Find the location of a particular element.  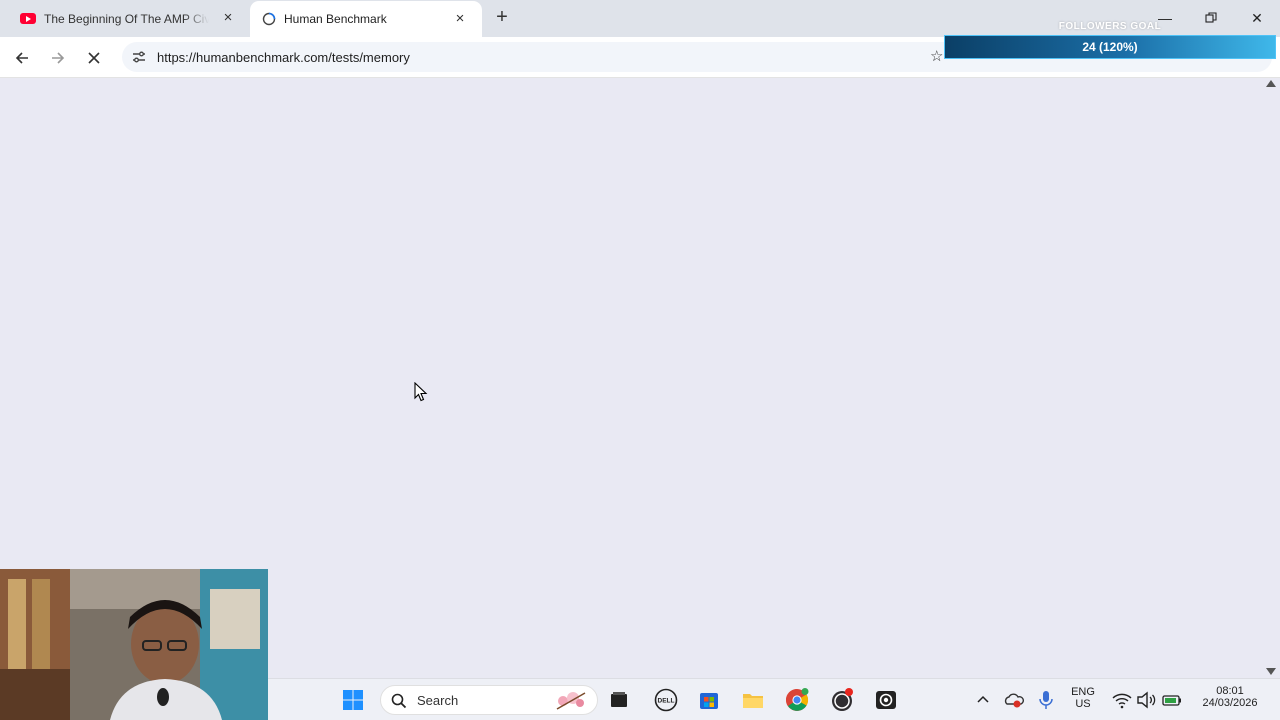

windows-taskbar: Search DELL ENG US 08:01 24/03/2026 is located at coordinates (774, 699).